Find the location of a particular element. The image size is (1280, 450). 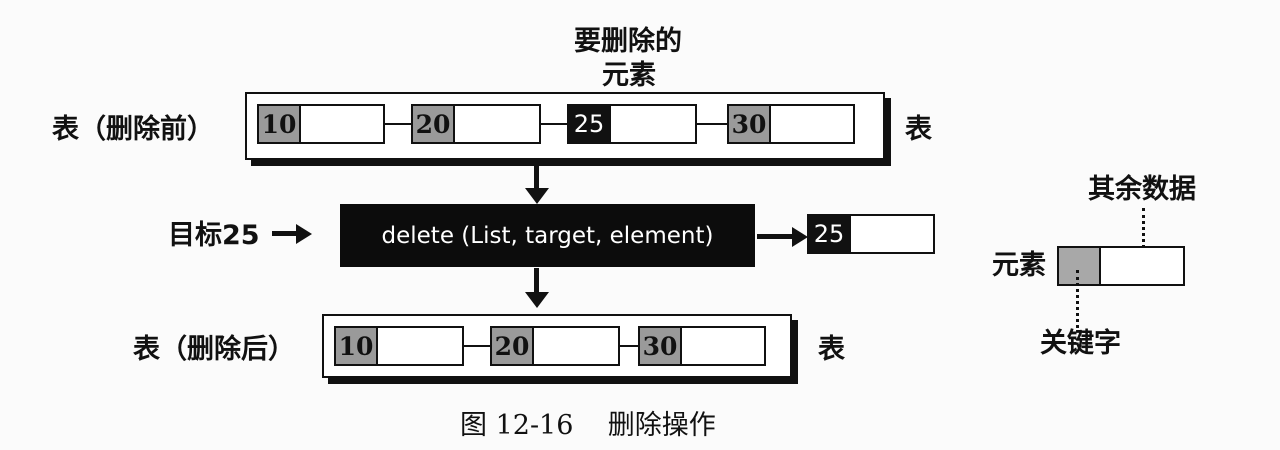

list-after-node: 30 is located at coordinates (702, 346).